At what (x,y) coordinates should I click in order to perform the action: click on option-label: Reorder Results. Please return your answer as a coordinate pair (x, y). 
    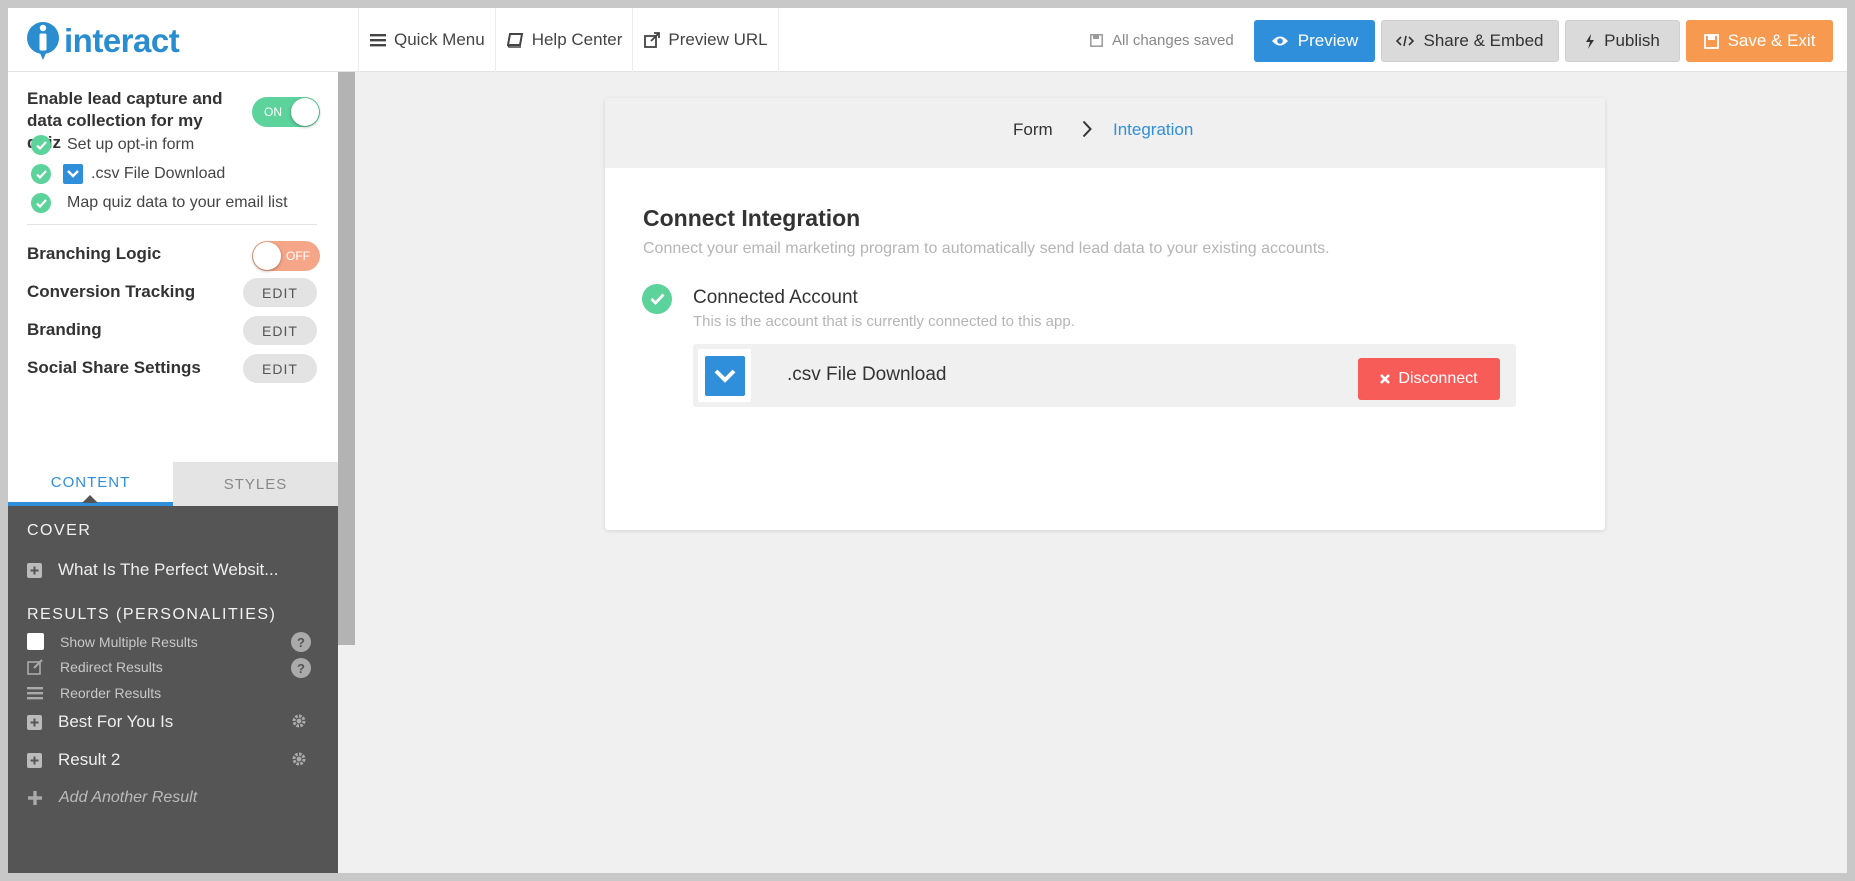
    Looking at the image, I should click on (111, 693).